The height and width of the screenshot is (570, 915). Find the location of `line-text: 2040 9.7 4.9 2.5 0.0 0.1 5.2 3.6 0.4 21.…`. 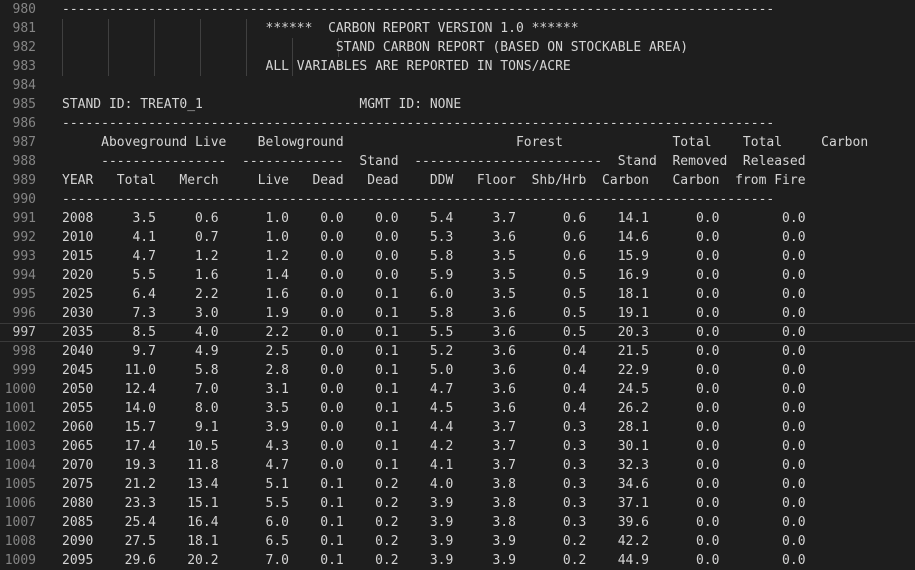

line-text: 2040 9.7 4.9 2.5 0.0 0.1 5.2 3.6 0.4 21.… is located at coordinates (434, 351).